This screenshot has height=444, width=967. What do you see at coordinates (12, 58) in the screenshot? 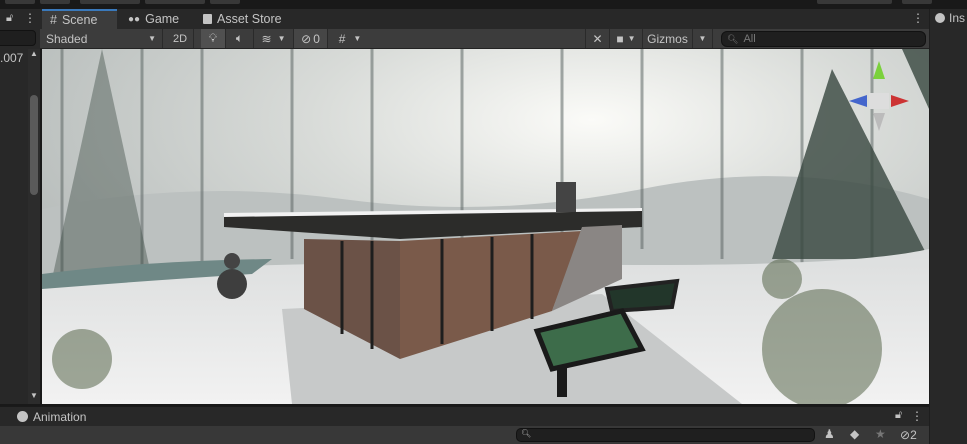
I see `item-value: .007` at bounding box center [12, 58].